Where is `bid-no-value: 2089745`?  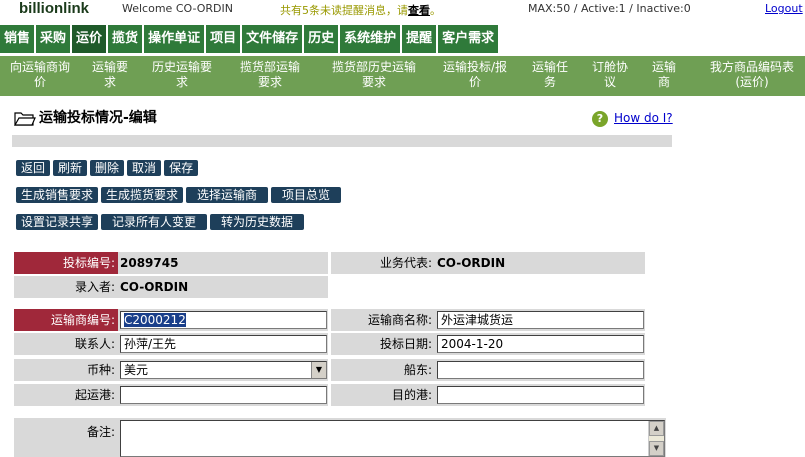 bid-no-value: 2089745 is located at coordinates (223, 263).